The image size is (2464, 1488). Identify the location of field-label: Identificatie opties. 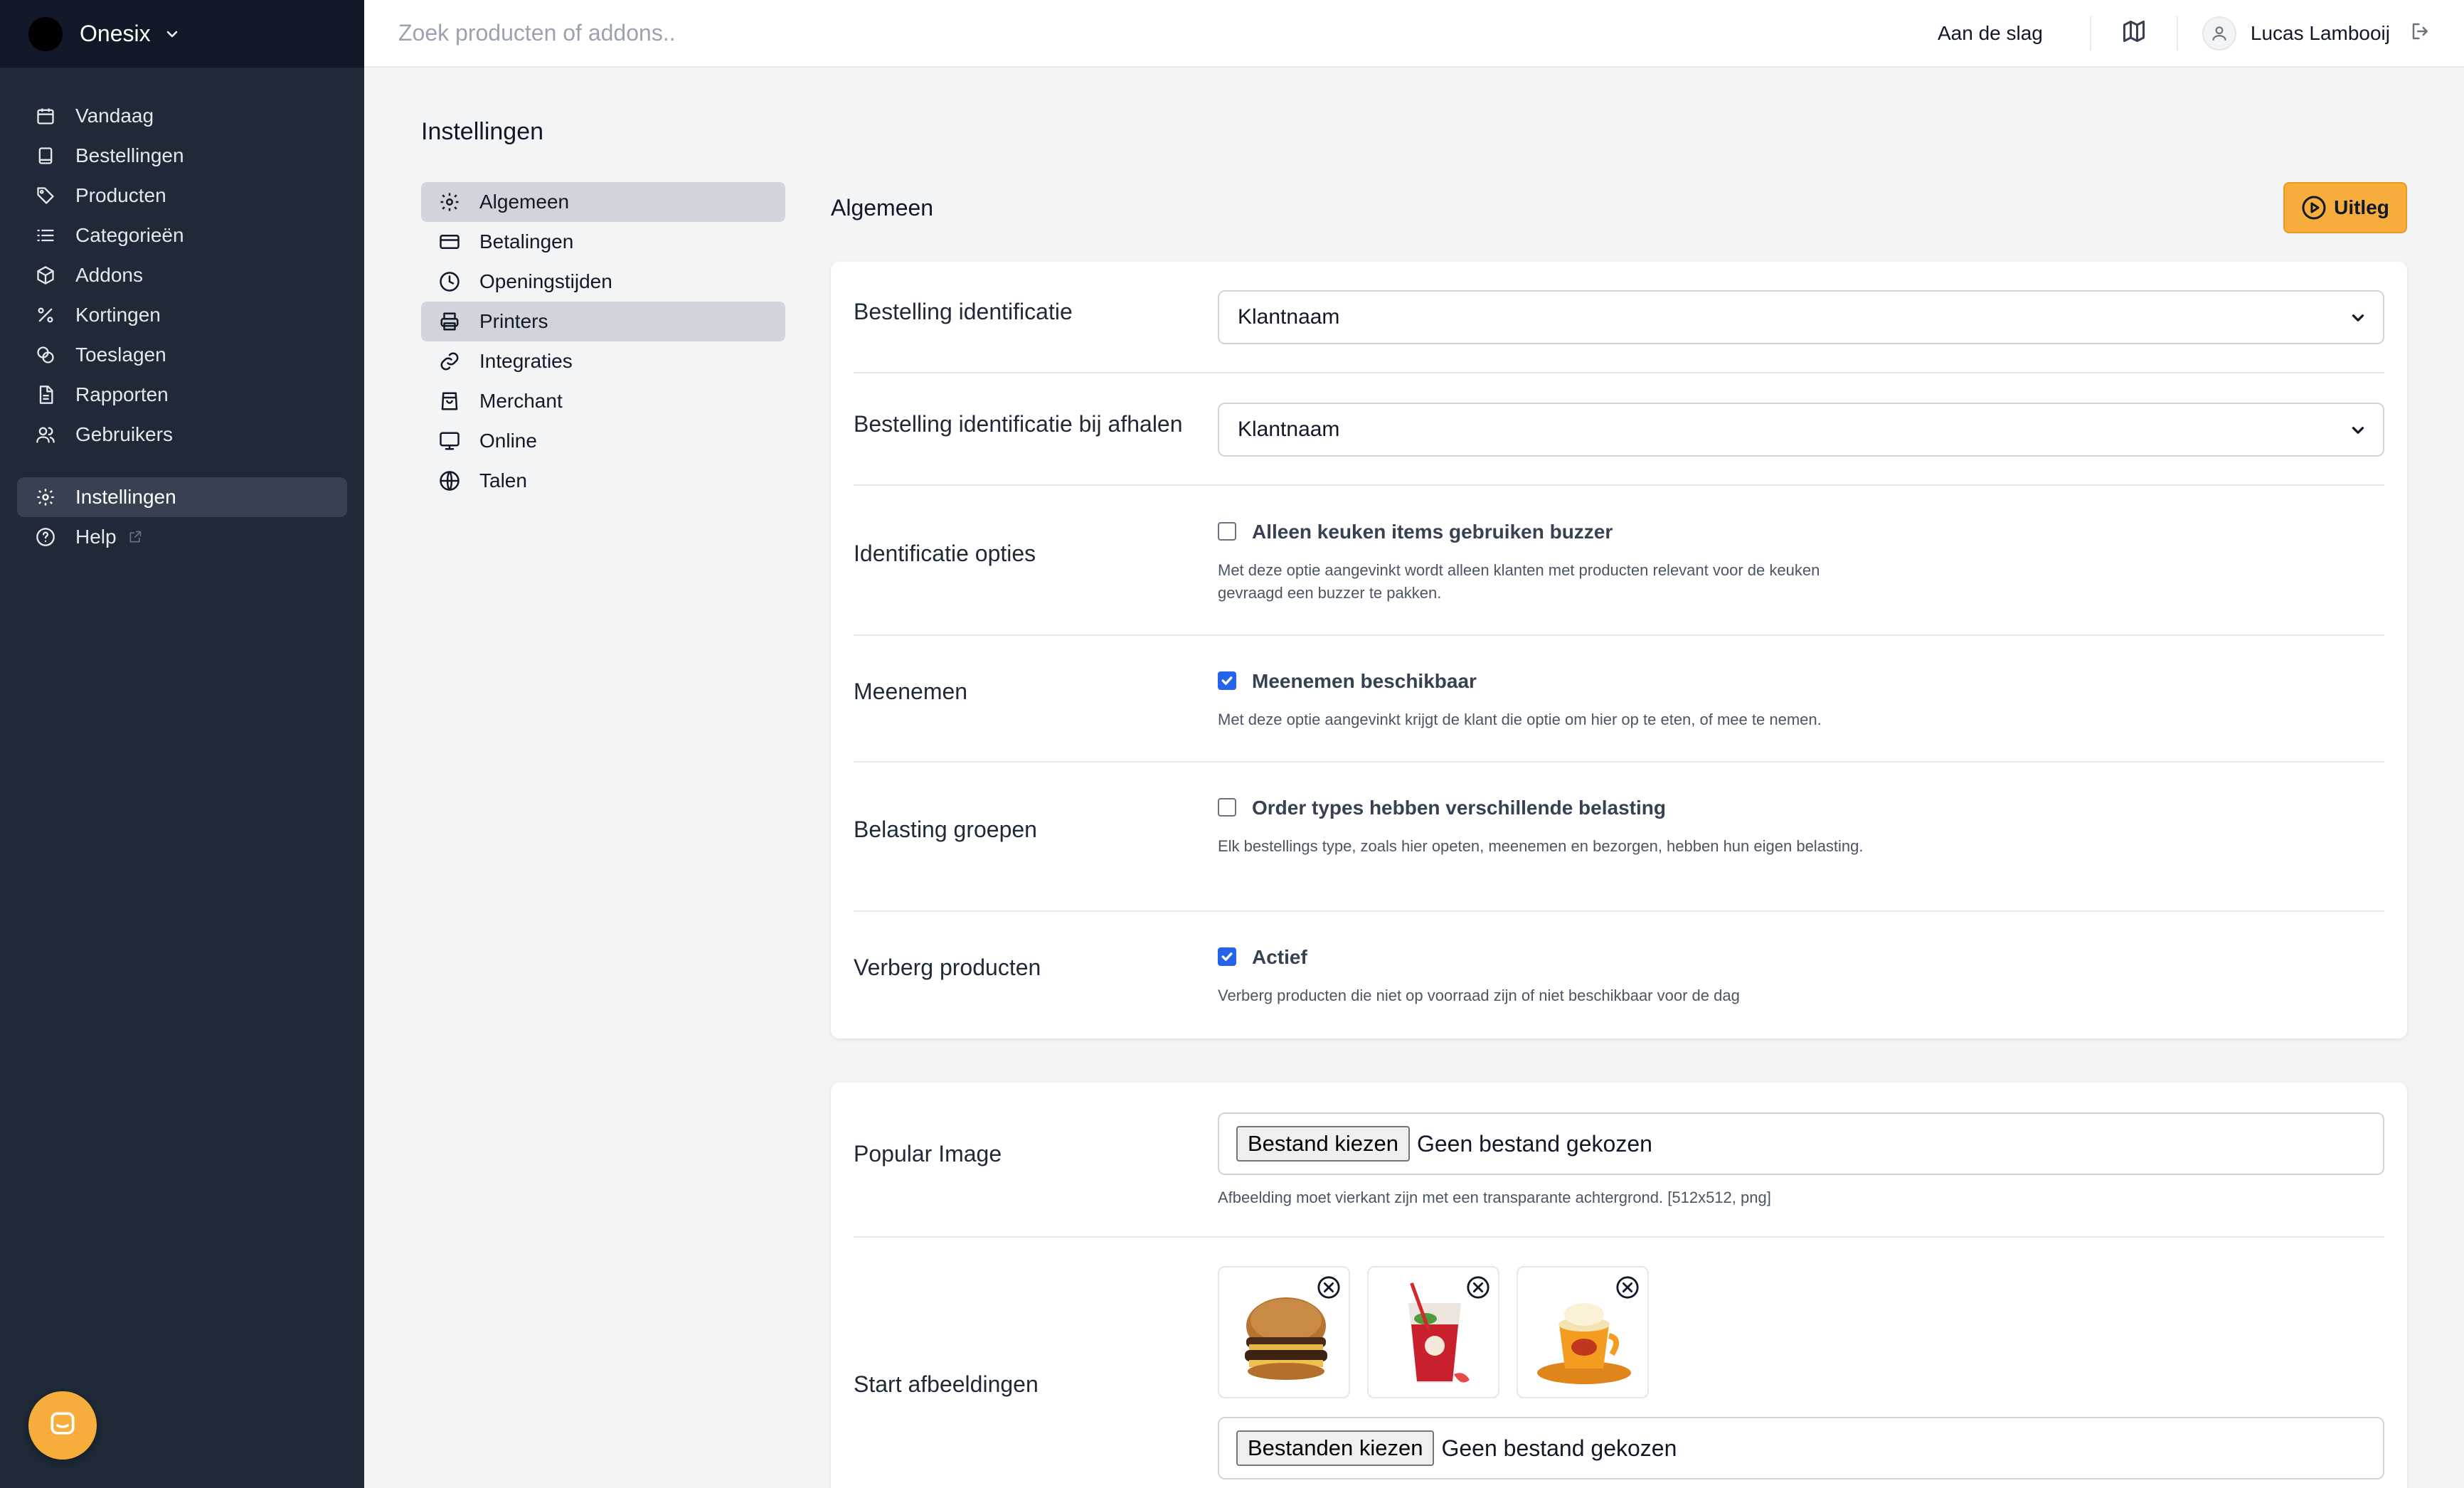
(945, 554).